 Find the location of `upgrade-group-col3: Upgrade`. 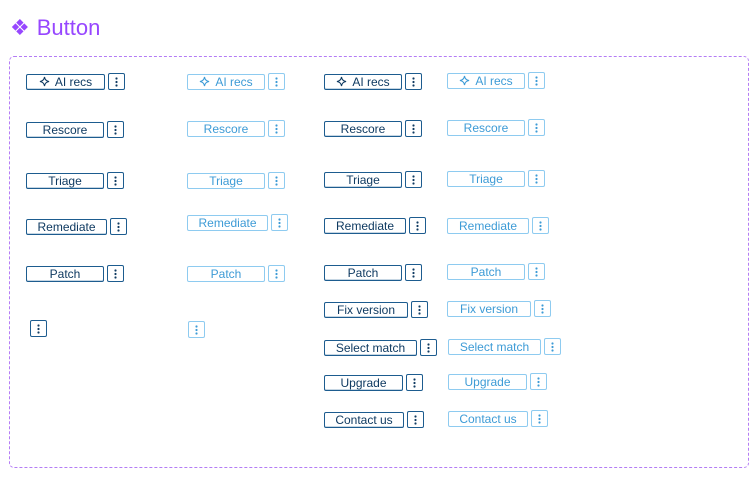

upgrade-group-col3: Upgrade is located at coordinates (373, 382).